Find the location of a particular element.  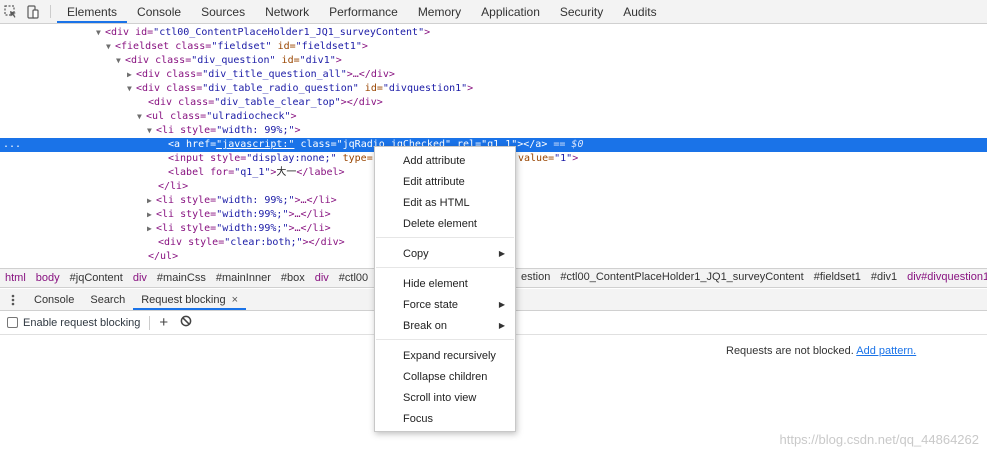

menu-item-collapse-children: Collapse children is located at coordinates (445, 377).